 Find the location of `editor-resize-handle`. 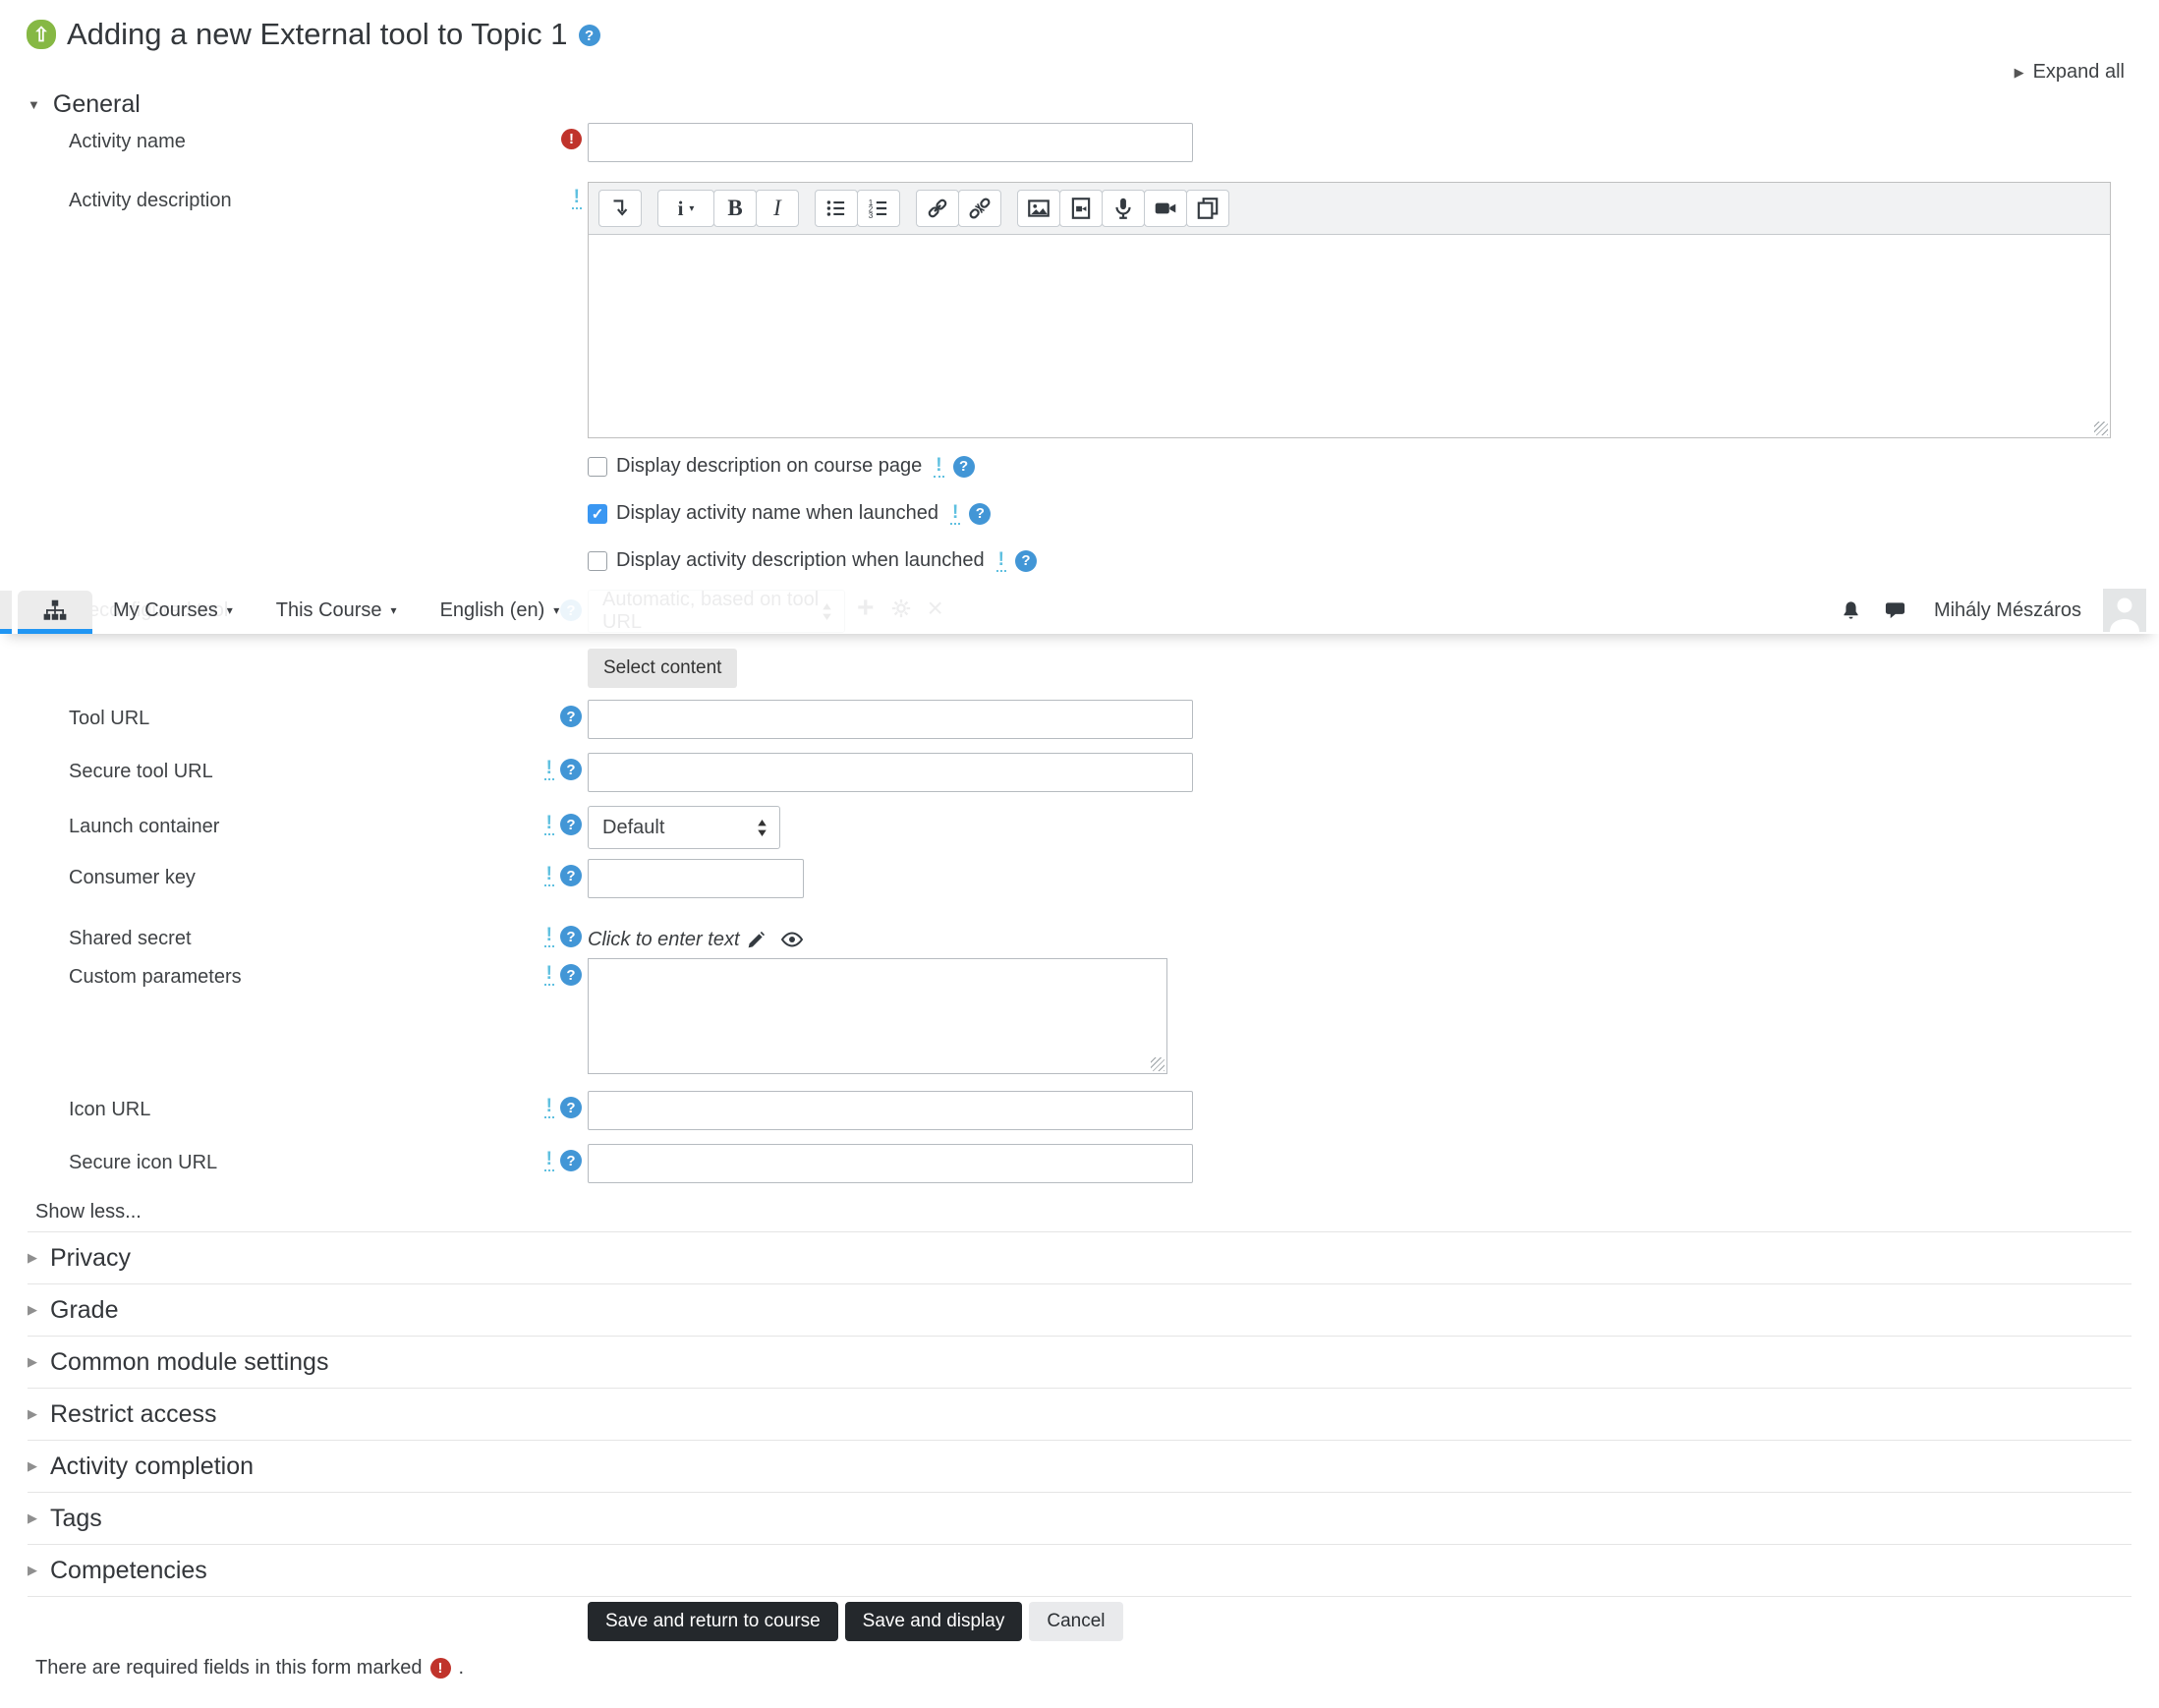

editor-resize-handle is located at coordinates (2101, 428).